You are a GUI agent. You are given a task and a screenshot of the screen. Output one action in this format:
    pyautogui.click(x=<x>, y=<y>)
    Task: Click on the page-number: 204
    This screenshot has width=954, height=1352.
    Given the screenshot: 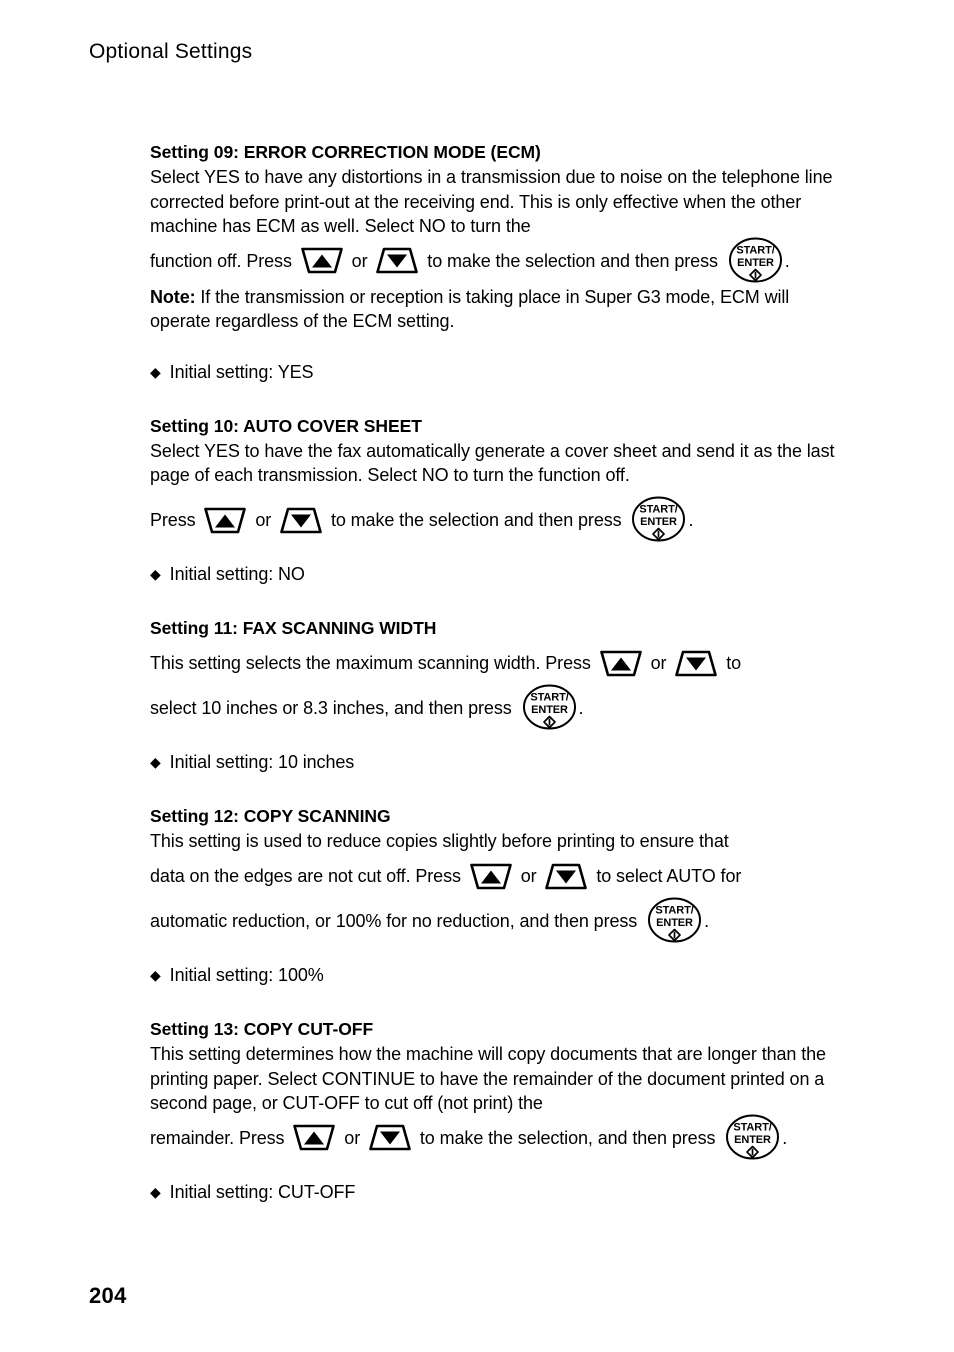 What is the action you would take?
    pyautogui.click(x=108, y=1295)
    